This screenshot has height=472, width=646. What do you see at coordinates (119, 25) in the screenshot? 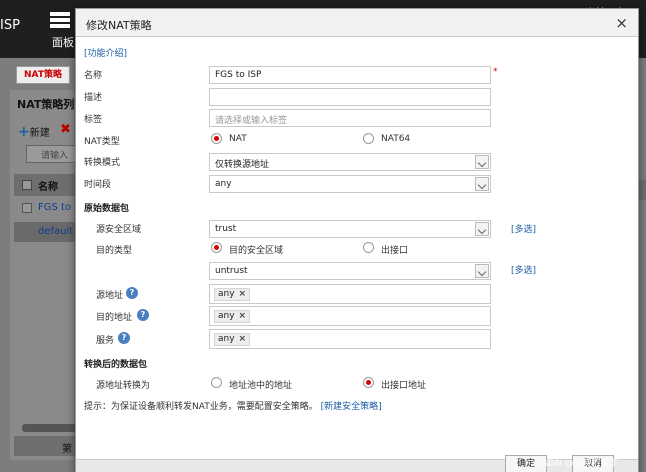
I see `dialog-title: 修改NAT策略` at bounding box center [119, 25].